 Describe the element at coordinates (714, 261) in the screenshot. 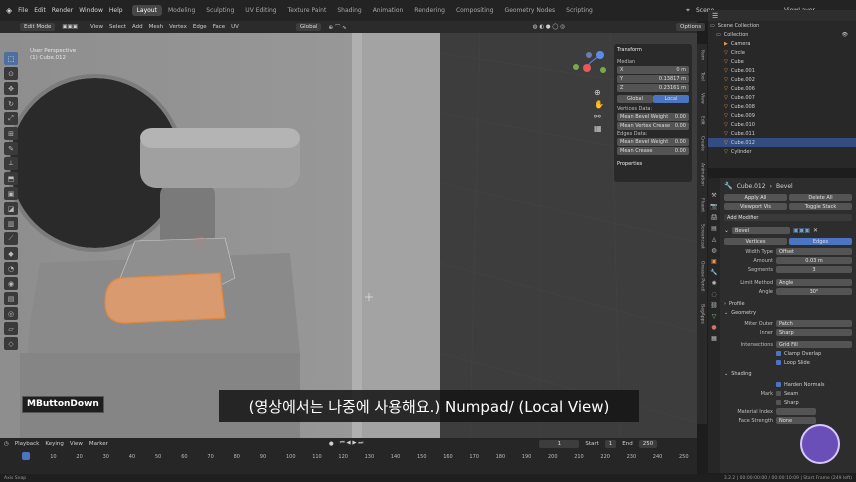

I see `object-tab-icon: ▣` at that location.